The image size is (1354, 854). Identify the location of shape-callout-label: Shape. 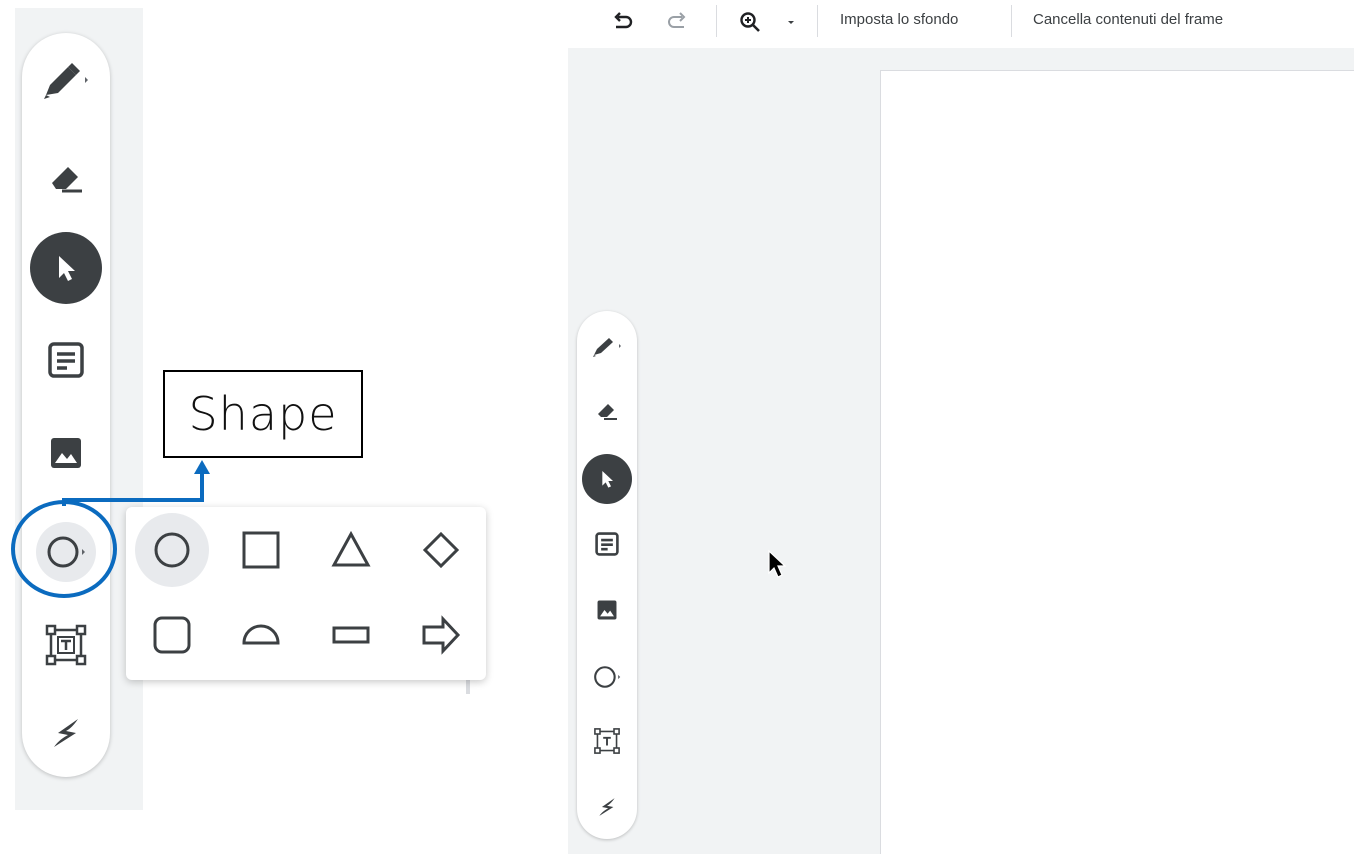
(263, 414).